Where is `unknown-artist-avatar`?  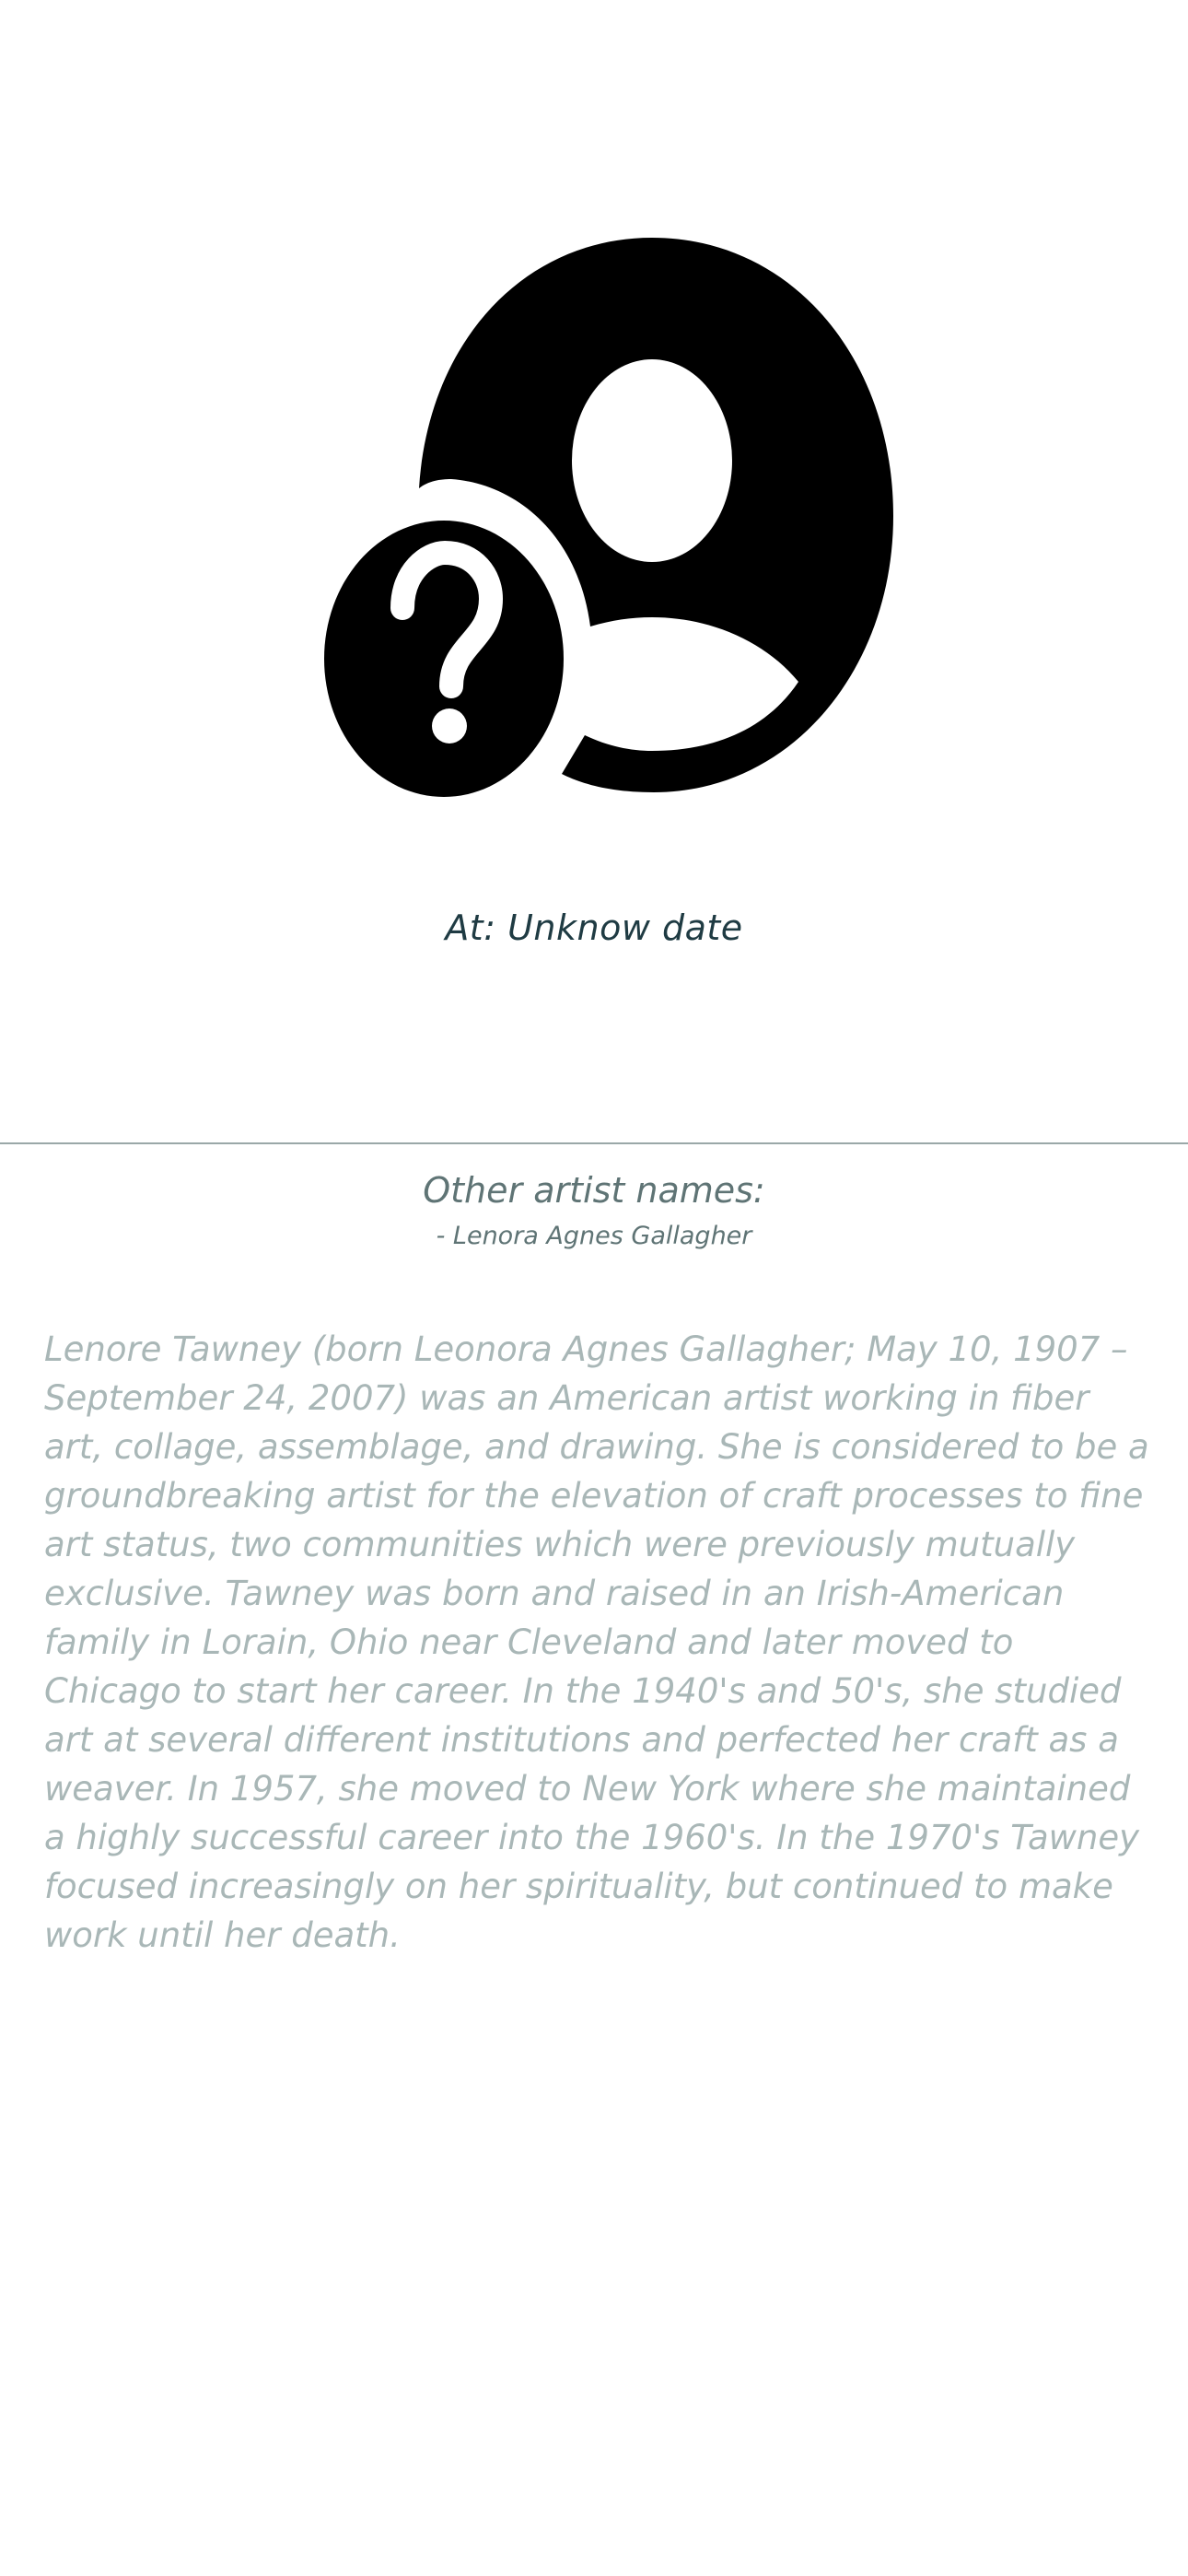
unknown-artist-avatar is located at coordinates (608, 520).